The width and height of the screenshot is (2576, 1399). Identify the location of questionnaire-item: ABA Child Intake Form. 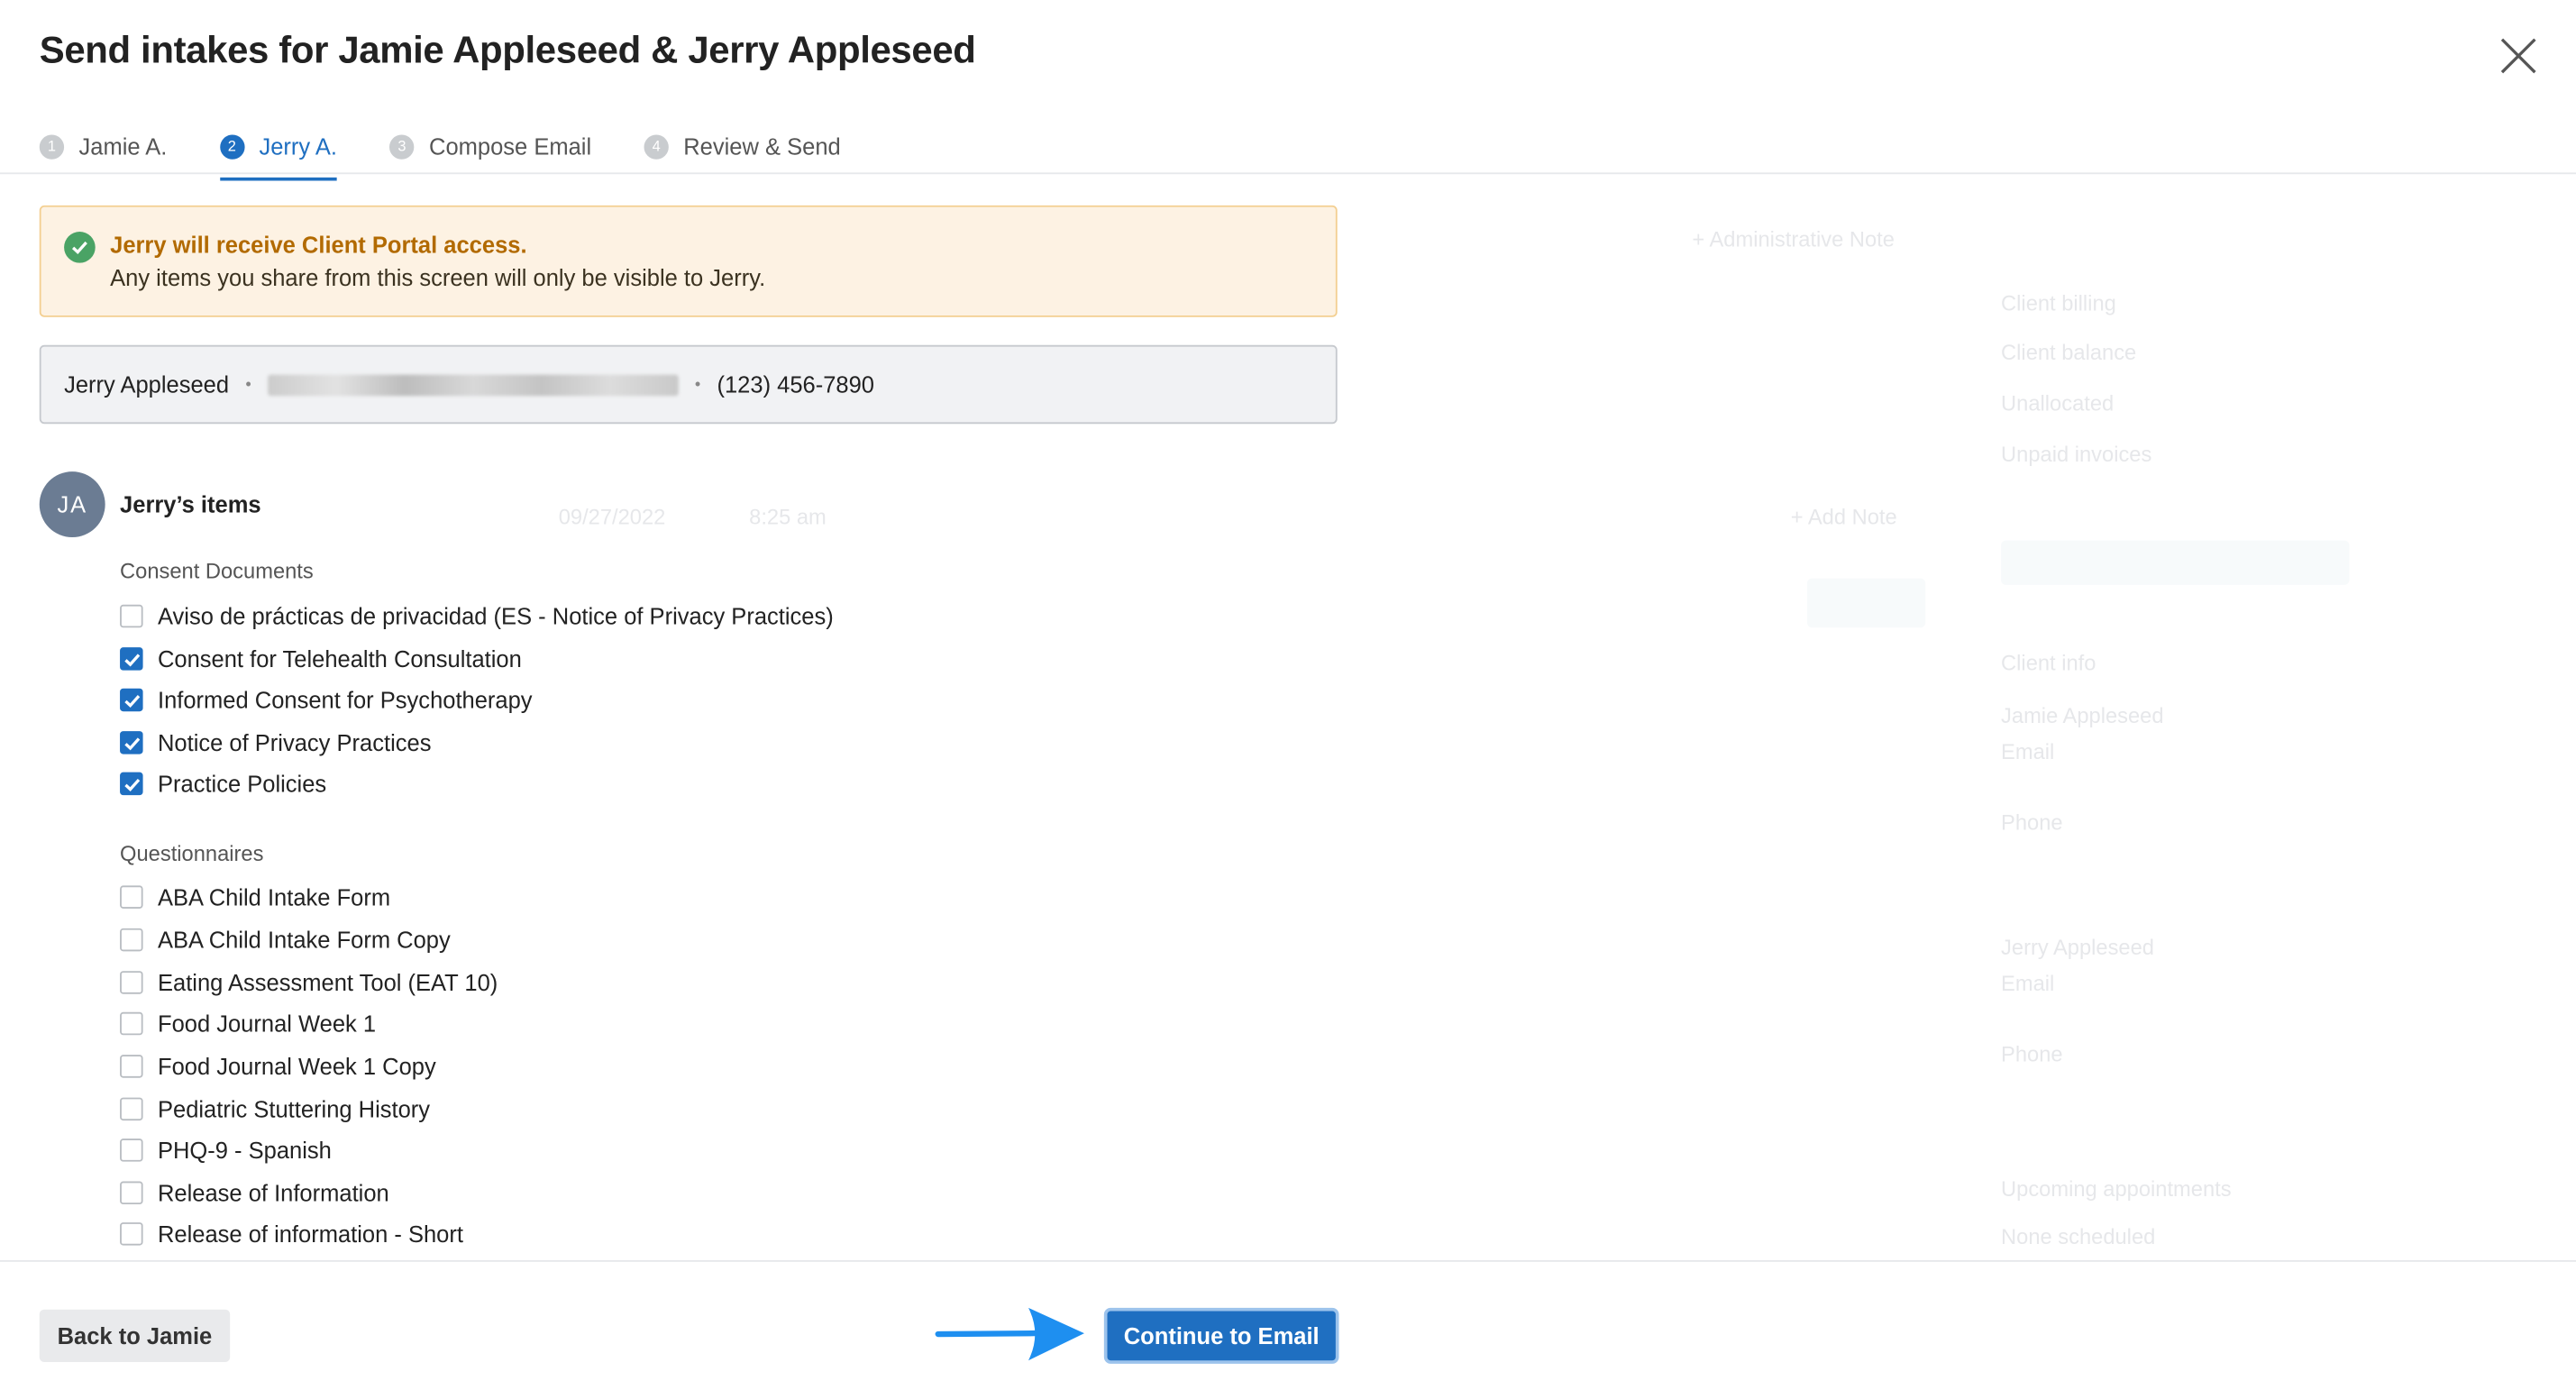
(255, 897).